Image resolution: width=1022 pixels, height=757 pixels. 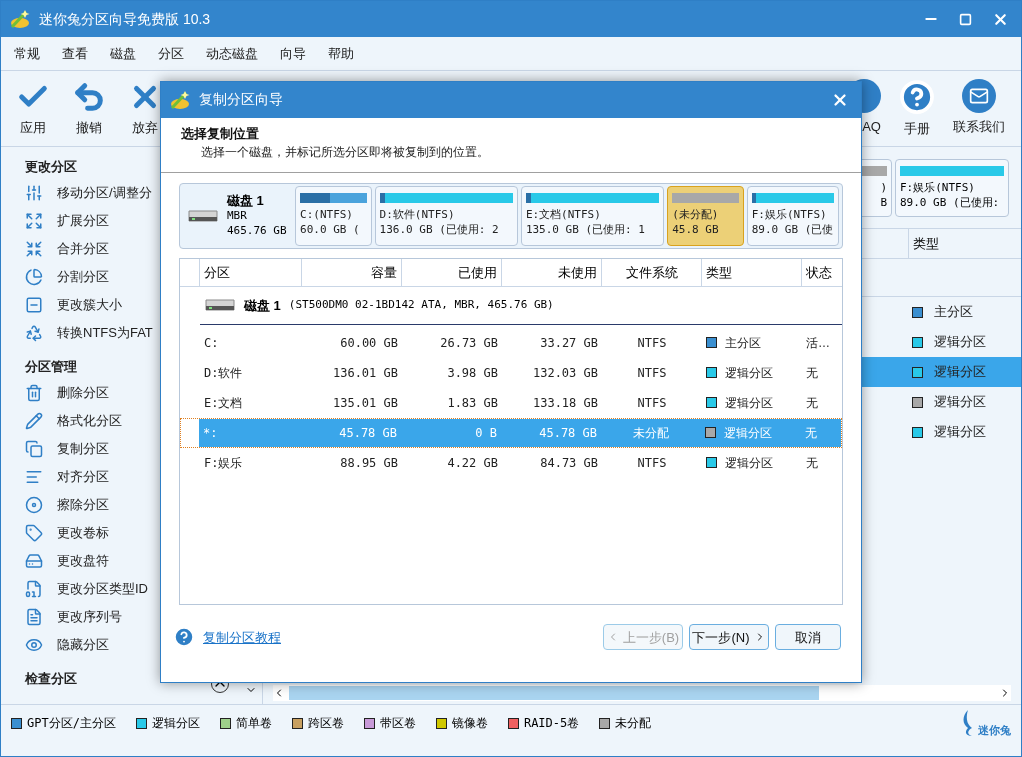 What do you see at coordinates (883, 187) in the screenshot?
I see `partition-name: )` at bounding box center [883, 187].